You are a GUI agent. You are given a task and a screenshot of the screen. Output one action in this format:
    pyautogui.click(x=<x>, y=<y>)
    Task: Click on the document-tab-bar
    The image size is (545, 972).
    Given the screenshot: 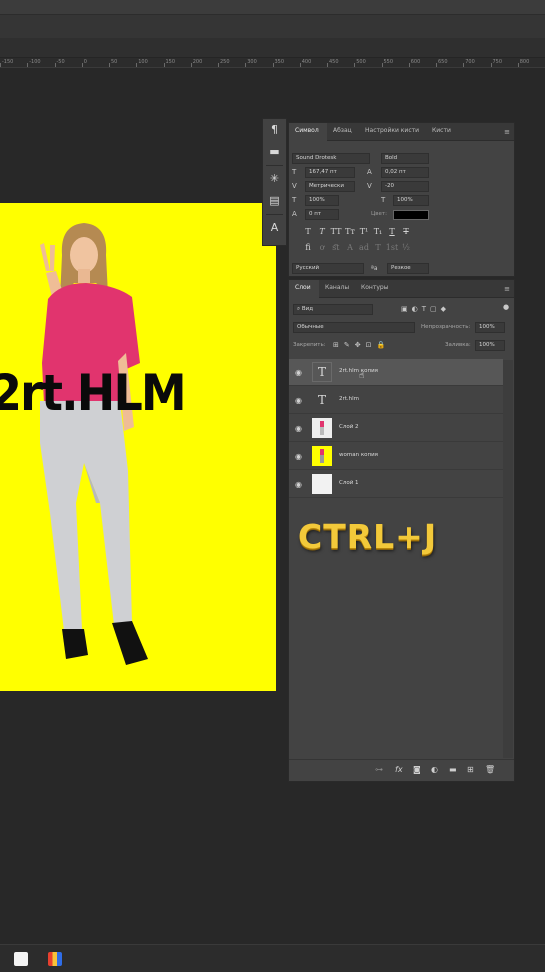 What is the action you would take?
    pyautogui.click(x=272, y=48)
    